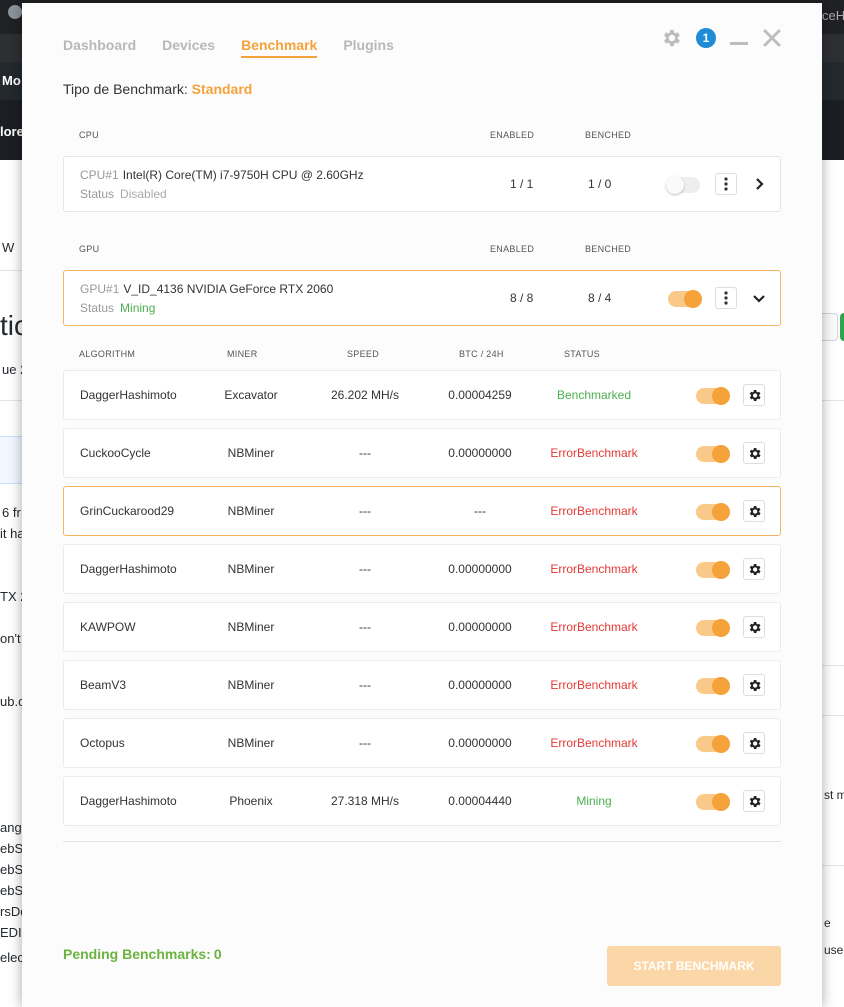 Image resolution: width=844 pixels, height=1007 pixels. I want to click on col-status: STATUS, so click(582, 354).